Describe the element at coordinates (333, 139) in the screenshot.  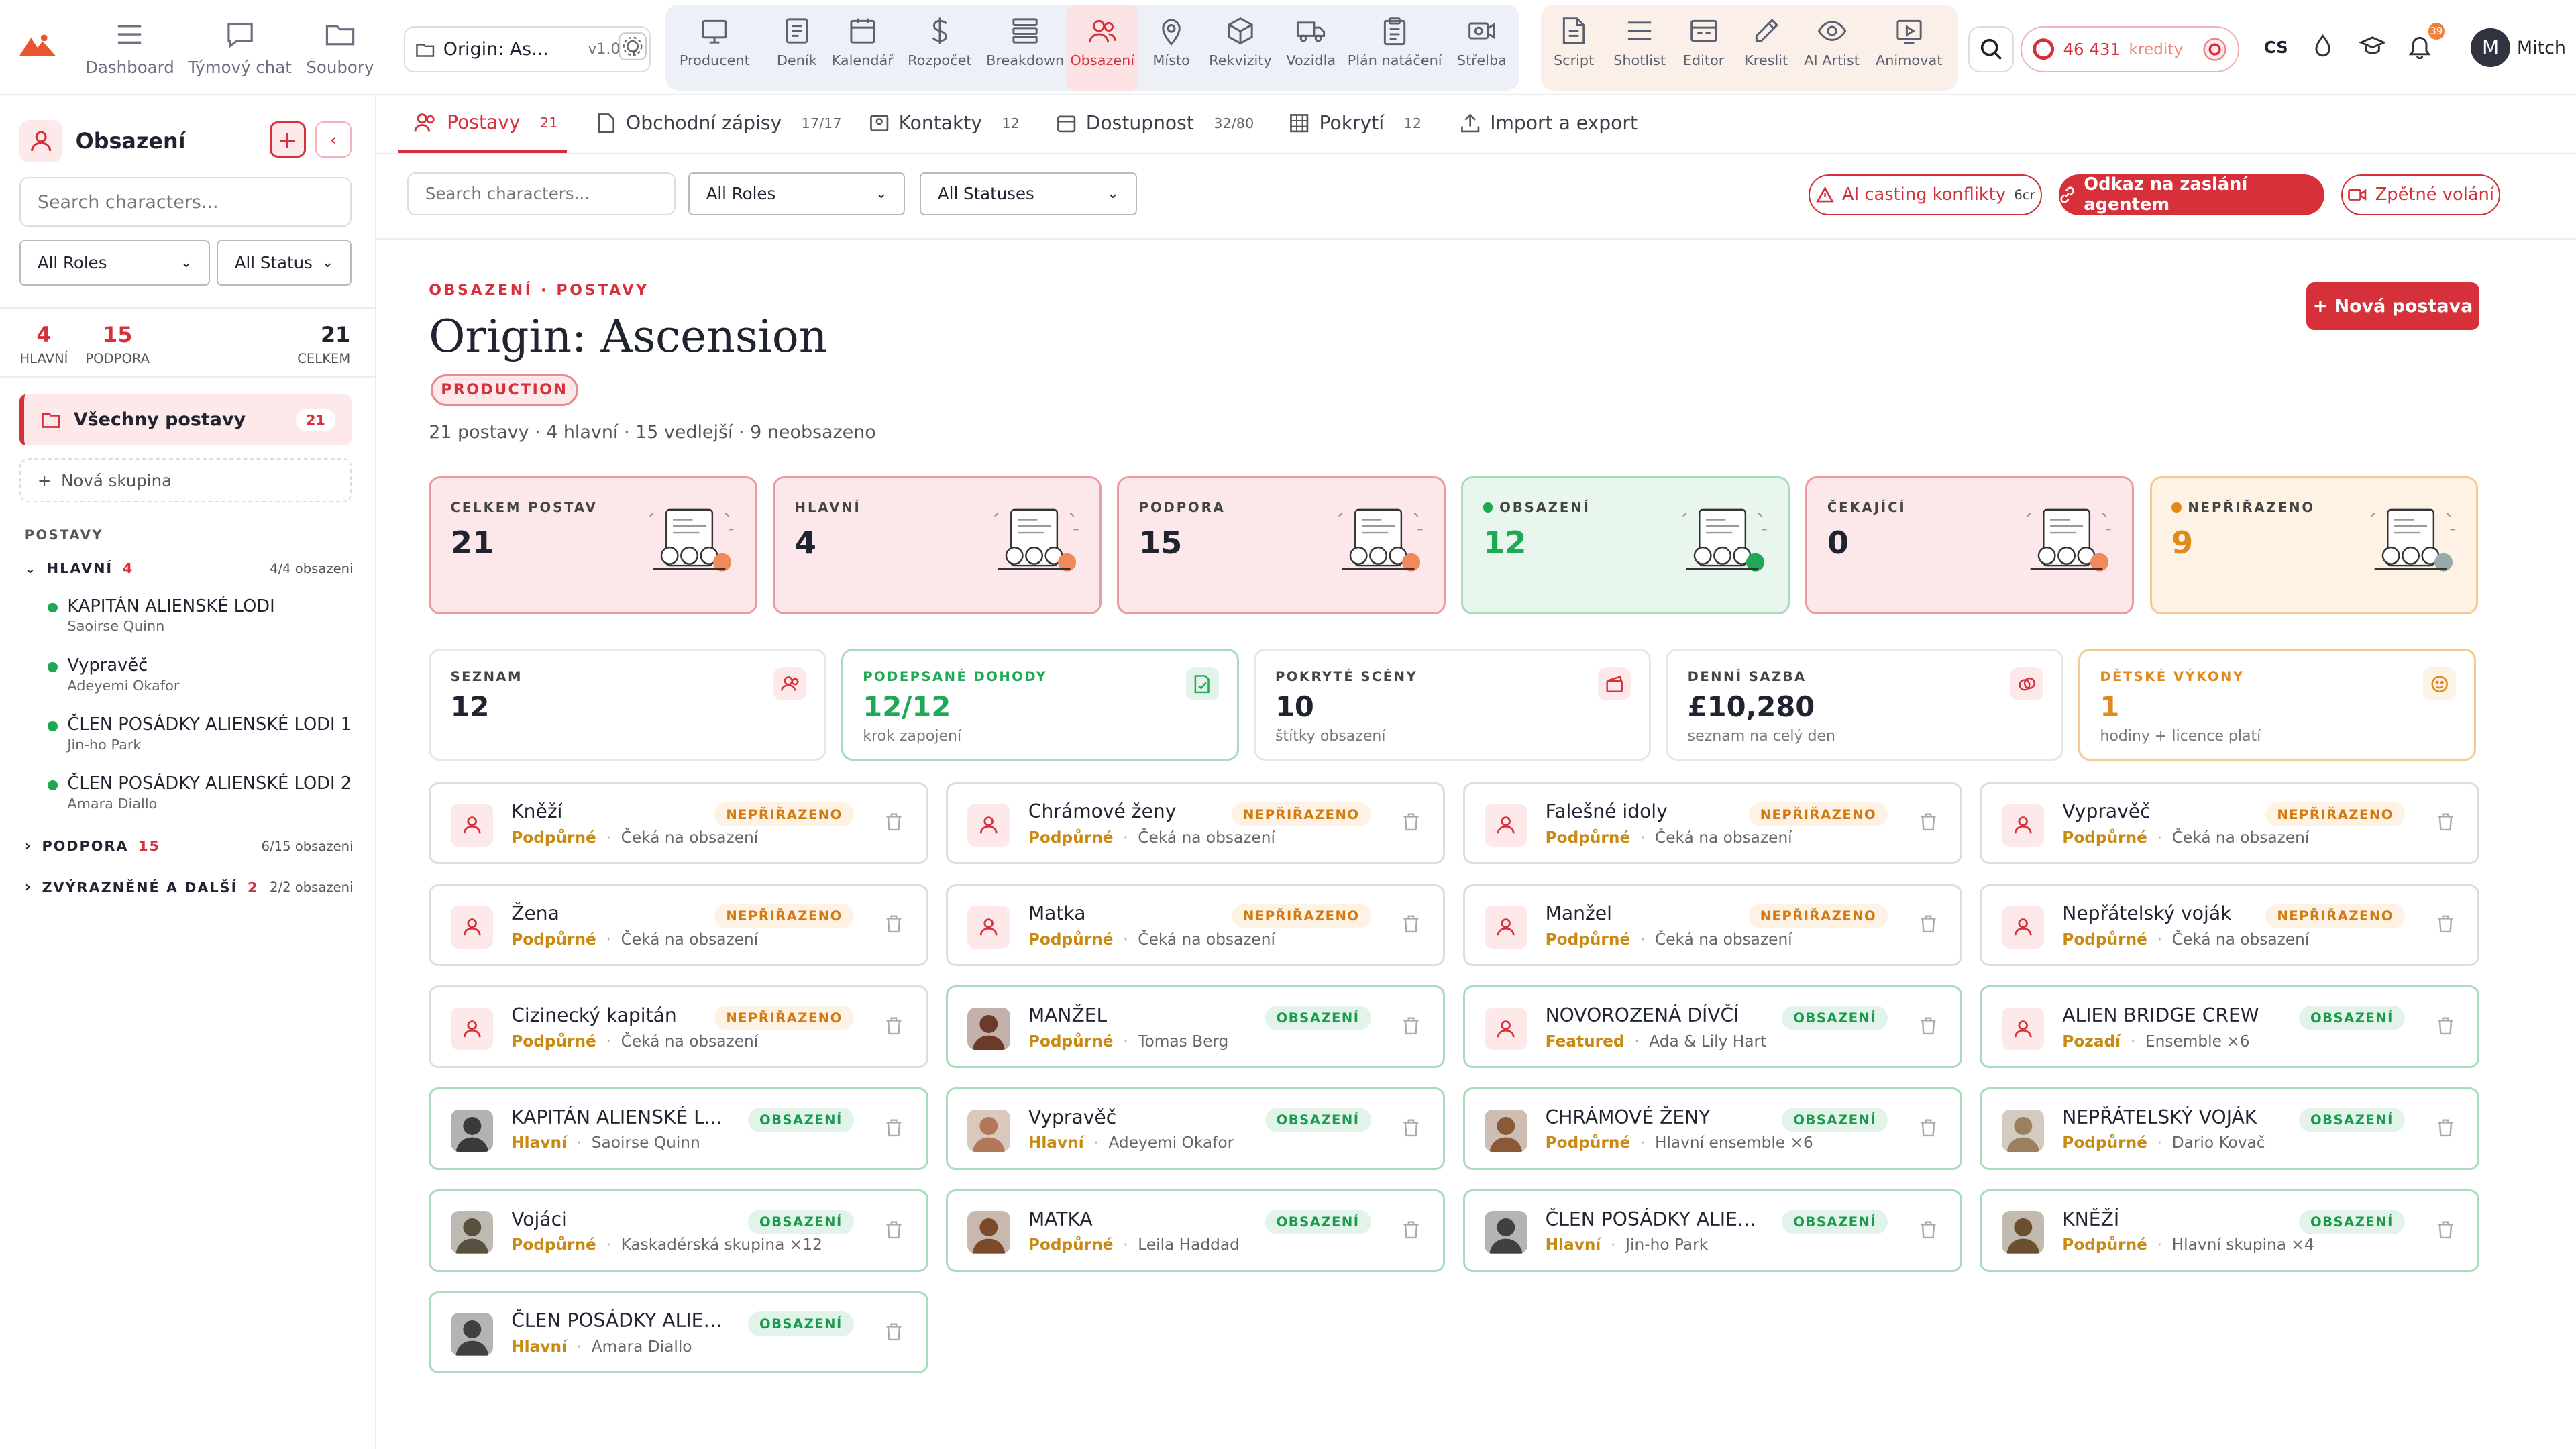
I see `collapse-sidebar-button: ‹` at that location.